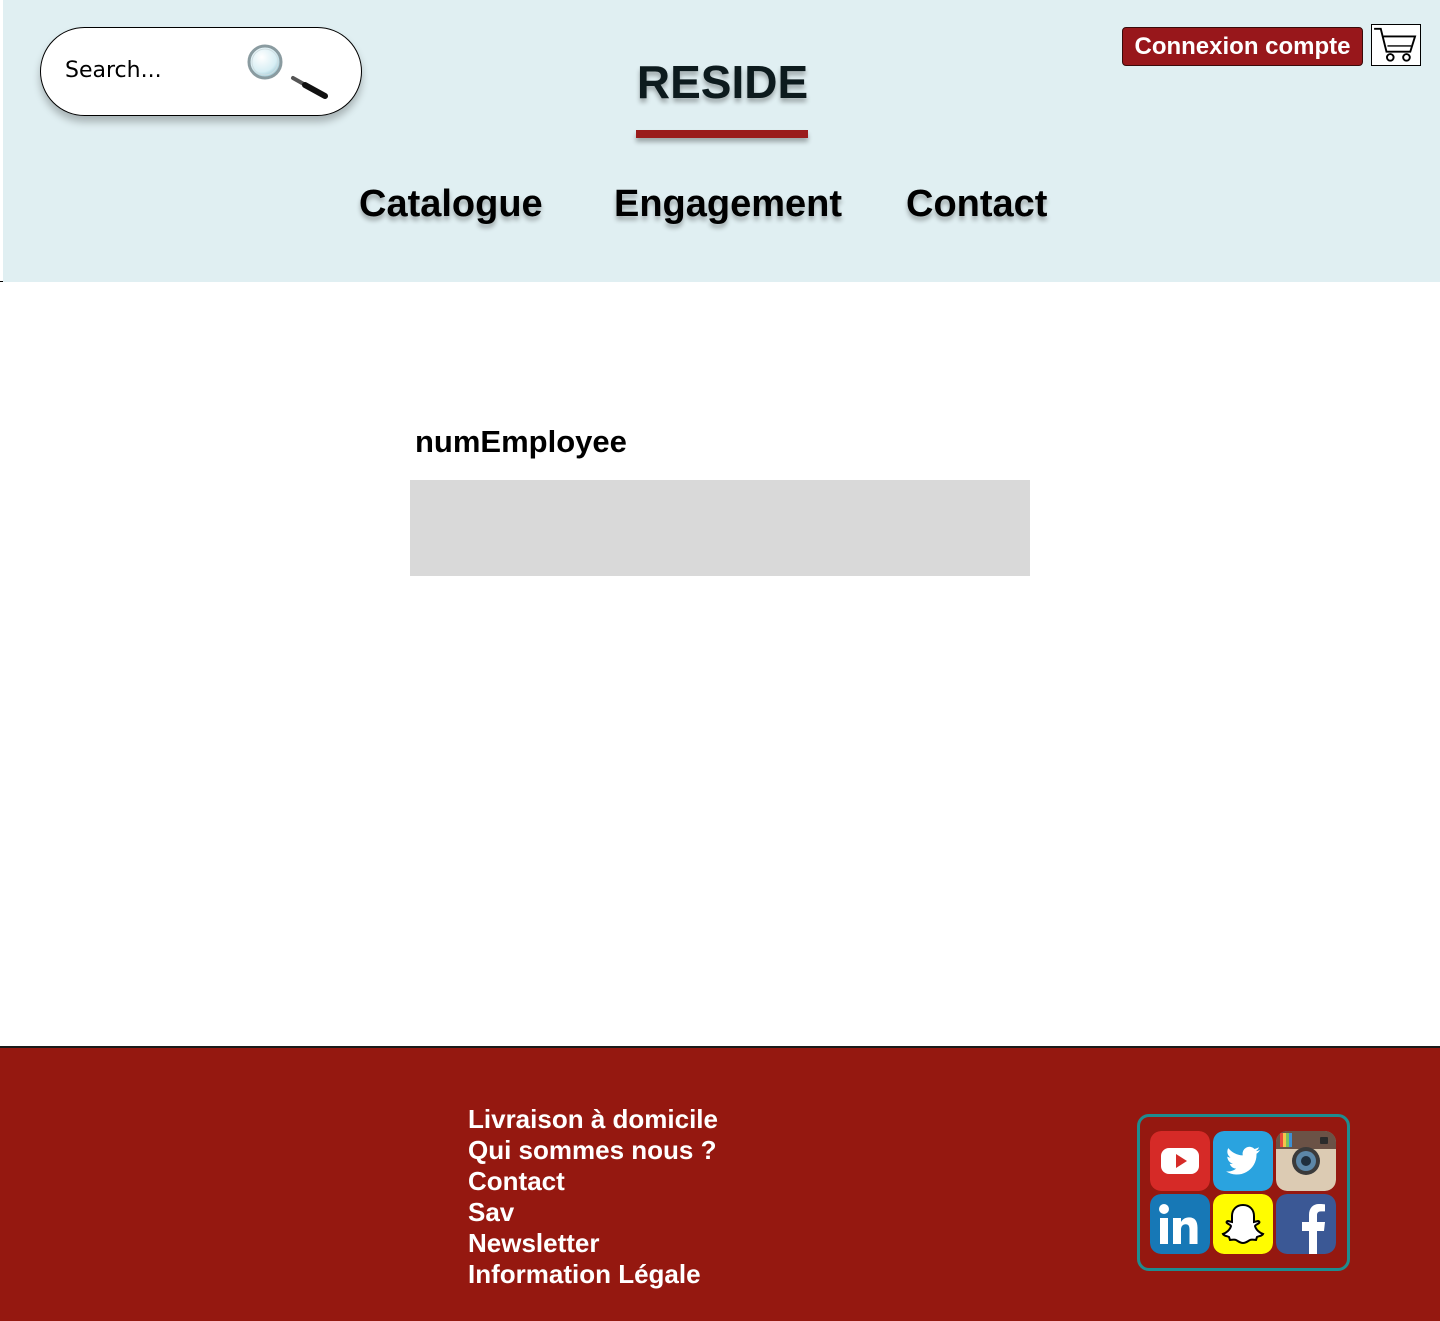 This screenshot has height=1321, width=1440. Describe the element at coordinates (593, 1243) in the screenshot. I see `footer-link-newsletter: Newsletter` at that location.